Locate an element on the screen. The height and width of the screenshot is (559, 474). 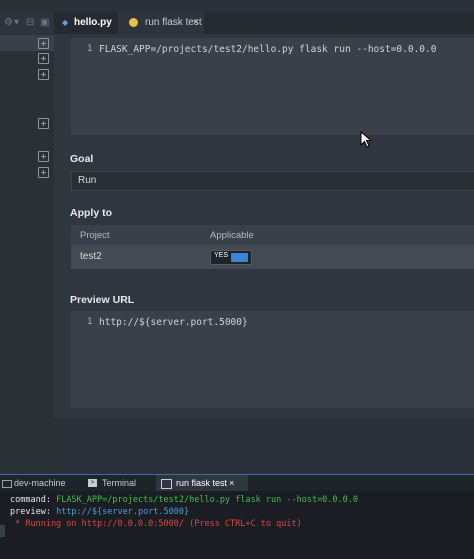
preview-link: http://${server.port.5000} is located at coordinates (122, 512).